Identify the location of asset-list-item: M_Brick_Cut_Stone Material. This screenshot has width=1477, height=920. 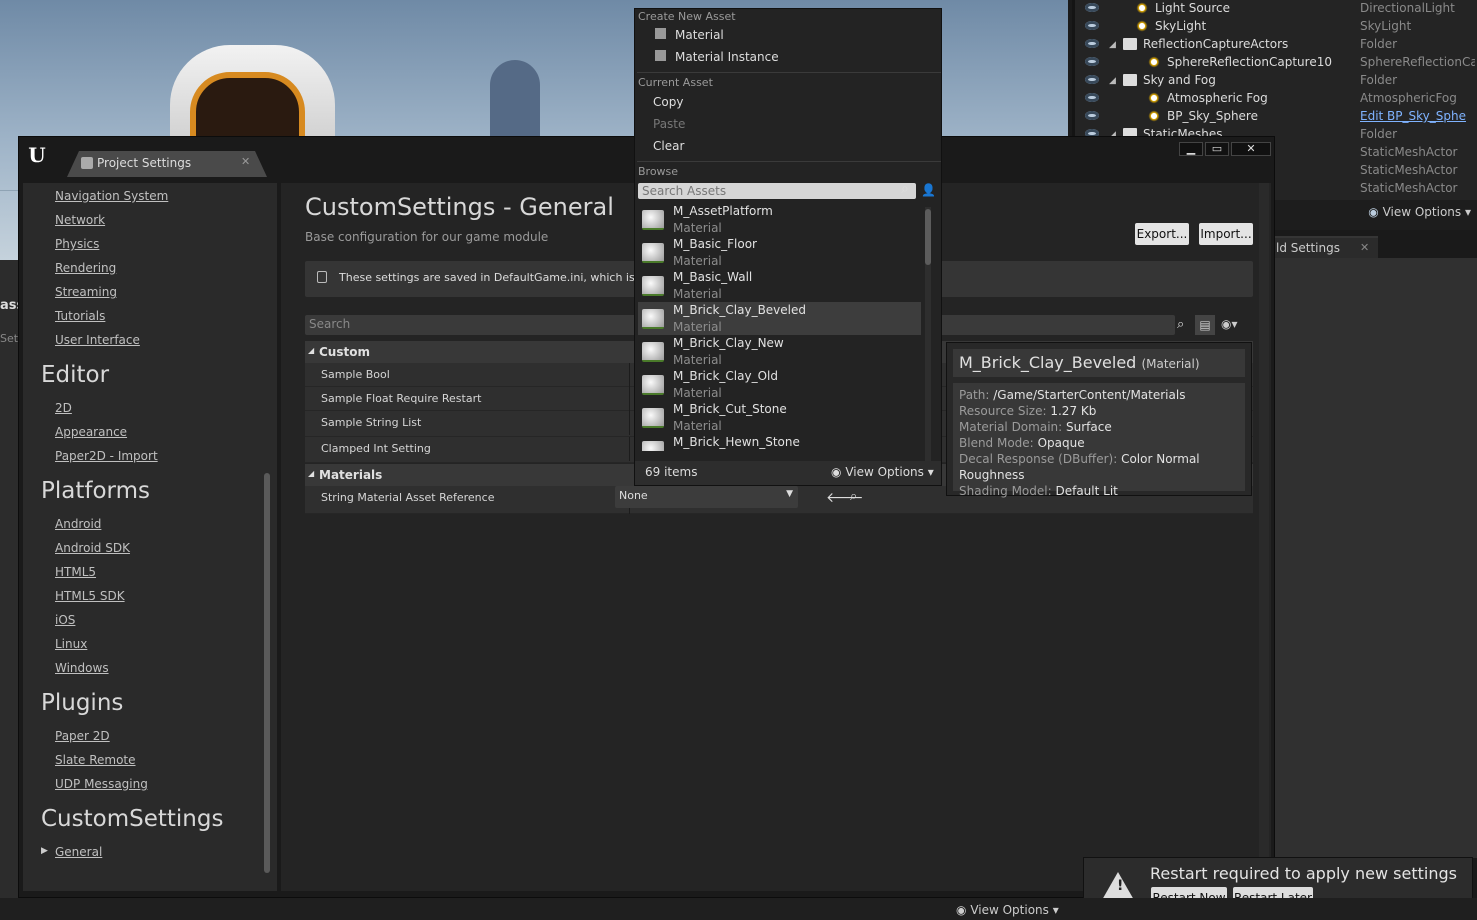
(779, 417).